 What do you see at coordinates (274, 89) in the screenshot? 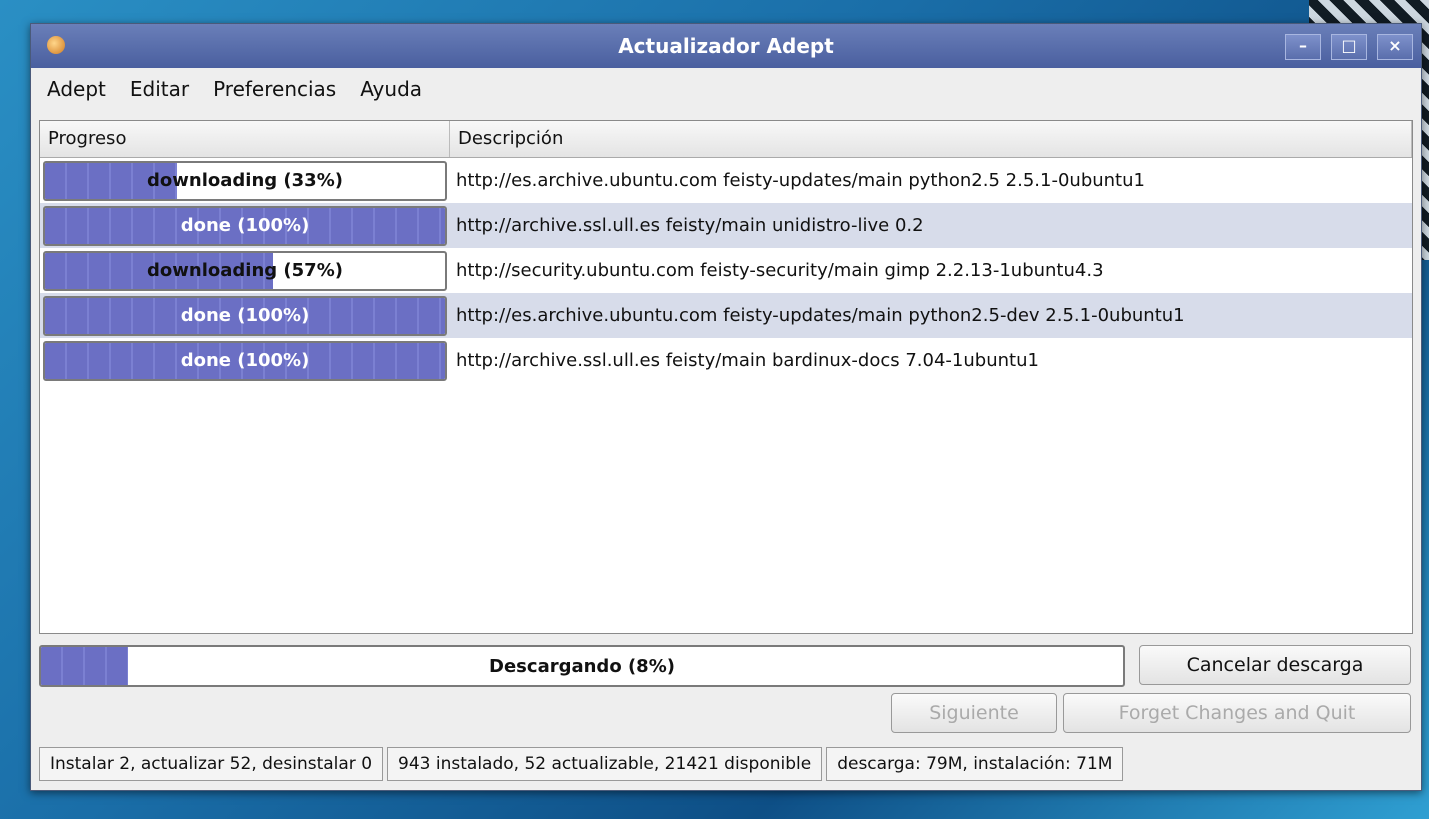
I see `menu-preferencias: Preferencias` at bounding box center [274, 89].